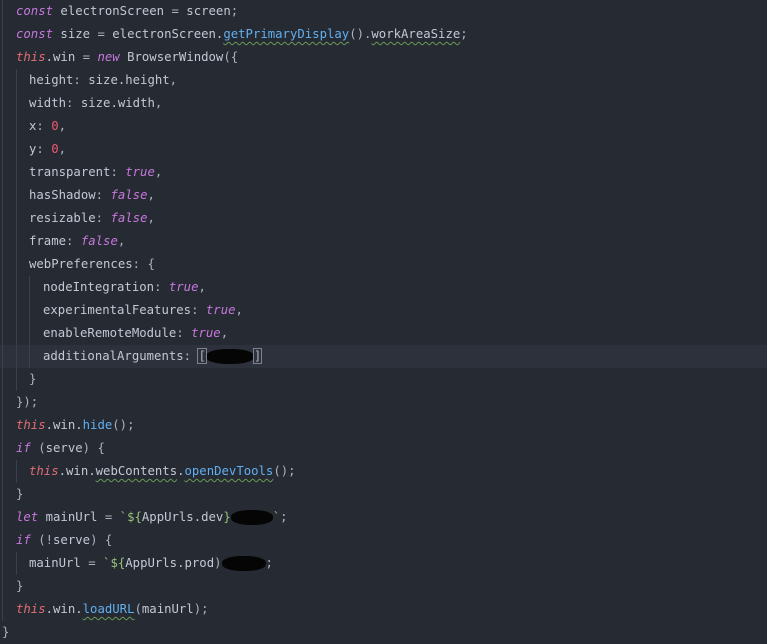 This screenshot has width=767, height=644. I want to click on code-line: additionalArguments: [], so click(383, 356).